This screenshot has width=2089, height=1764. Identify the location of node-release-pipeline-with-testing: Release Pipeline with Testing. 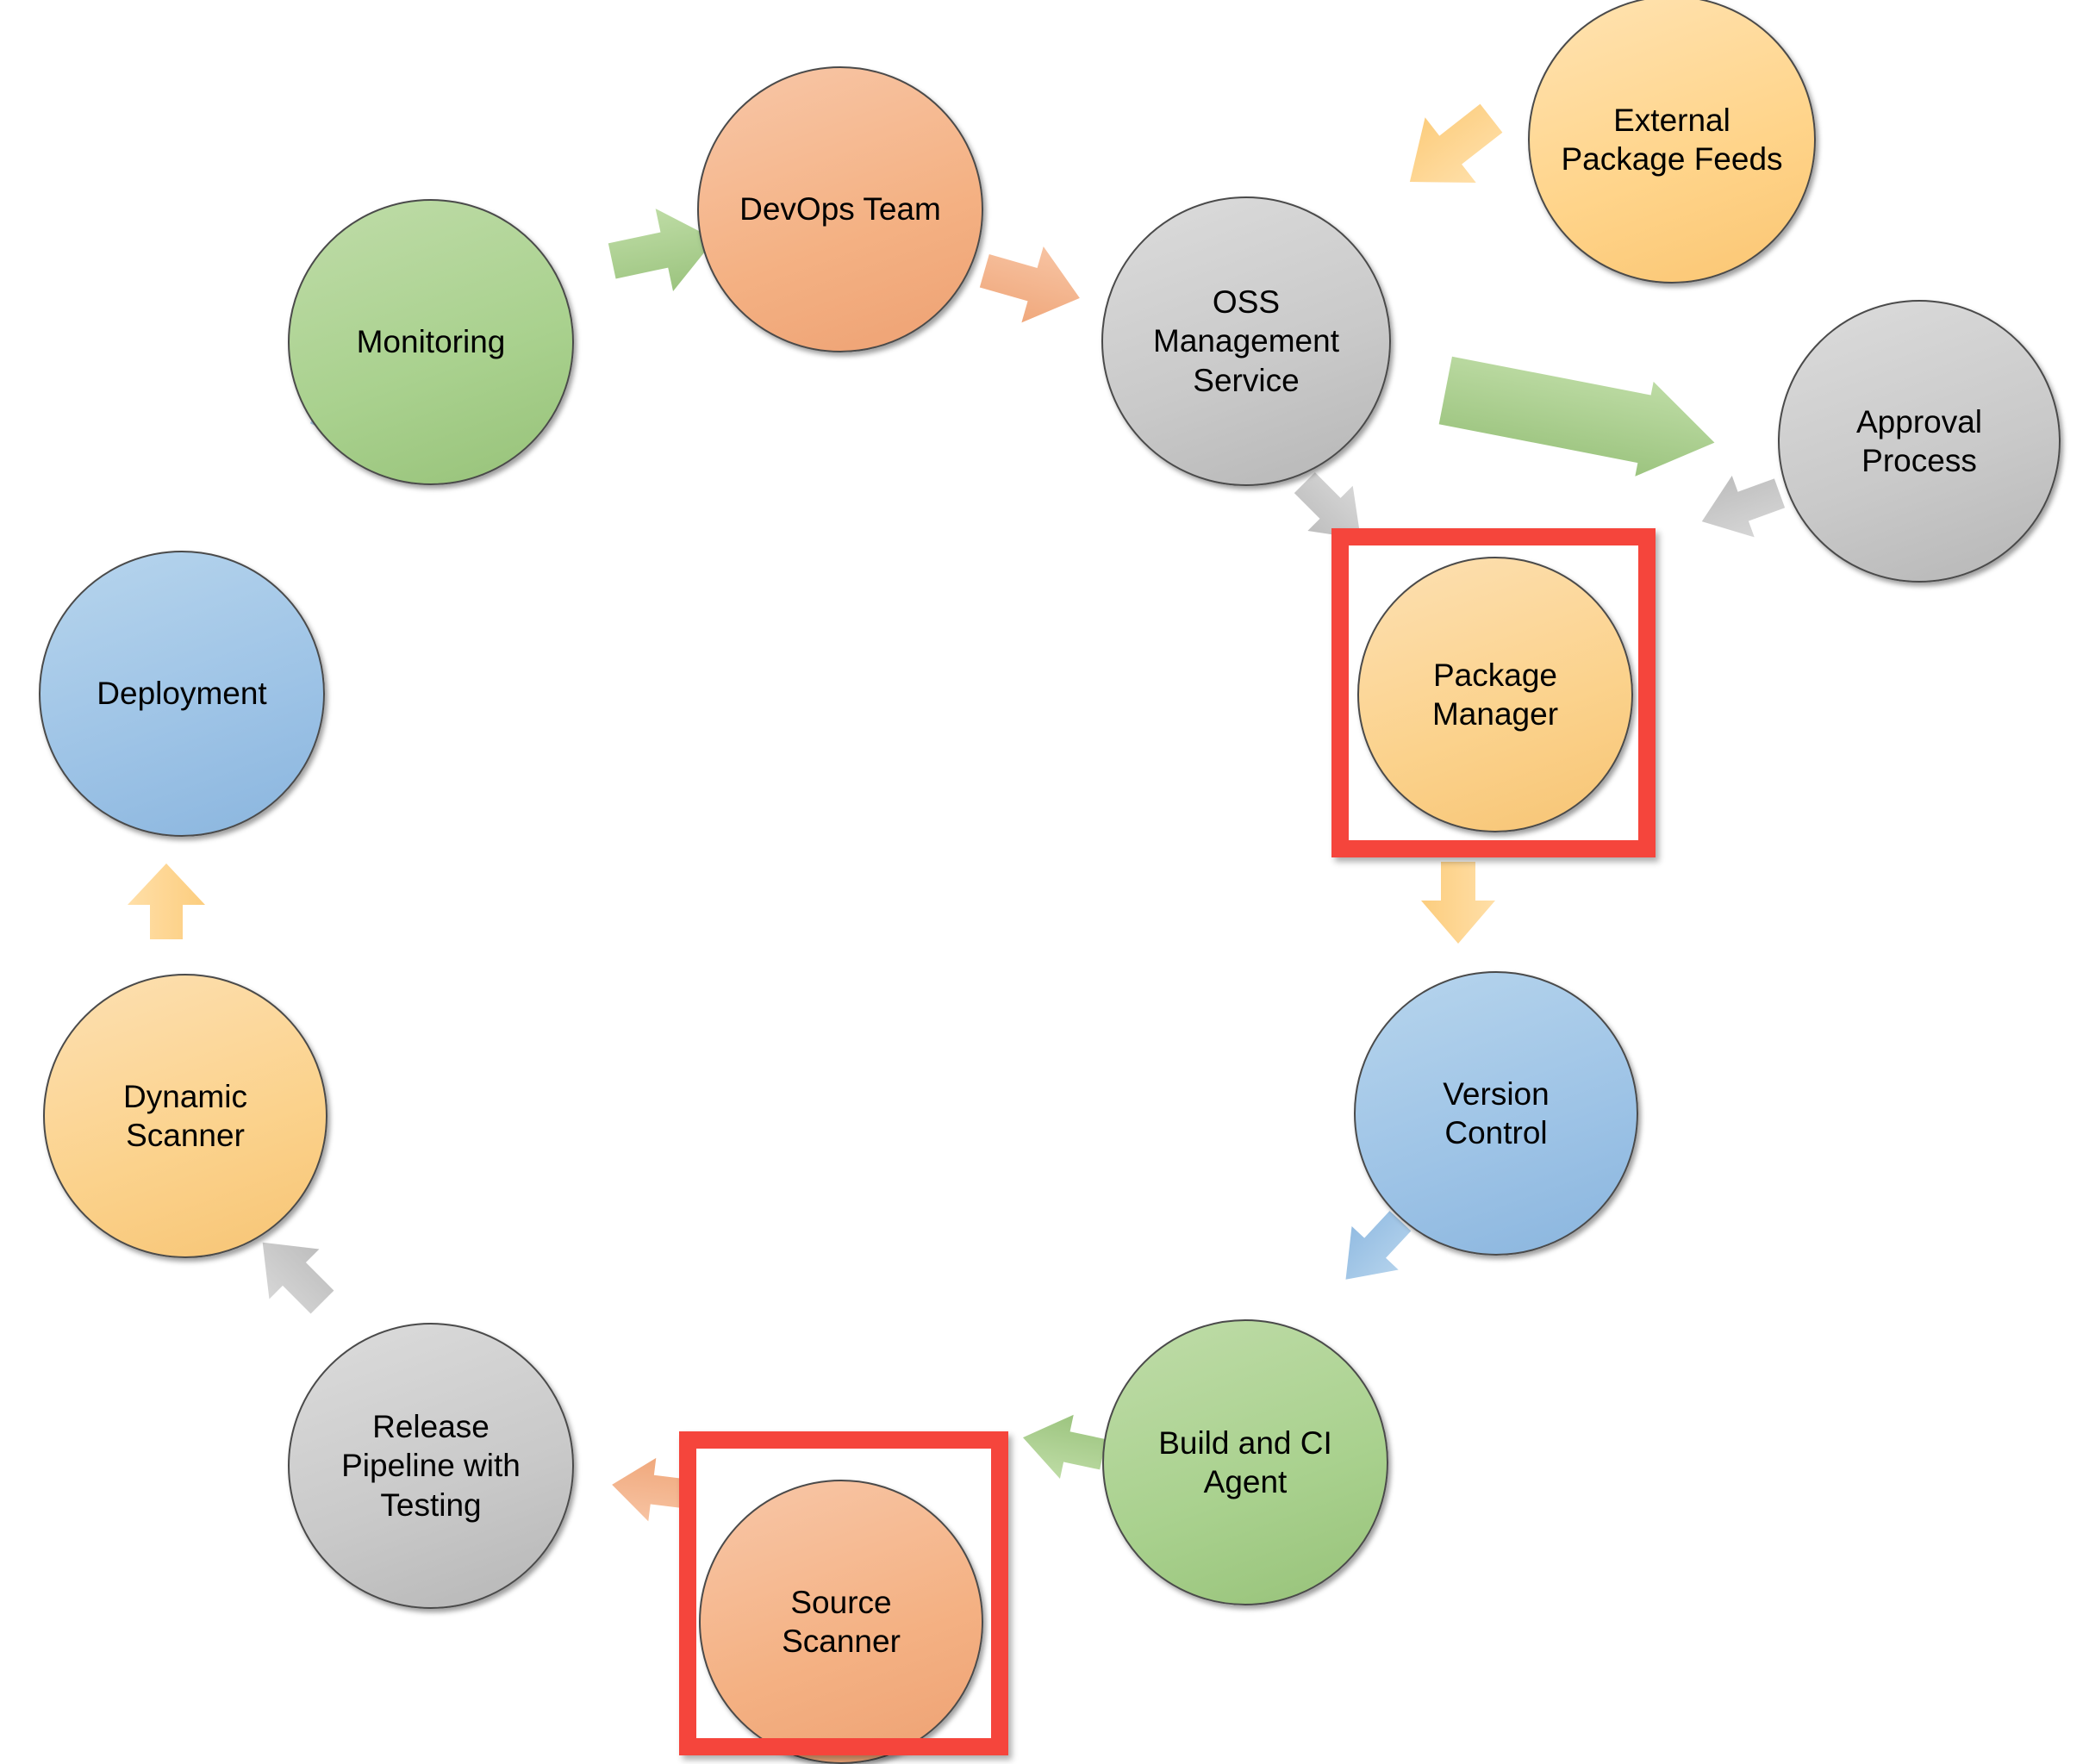
(431, 1466).